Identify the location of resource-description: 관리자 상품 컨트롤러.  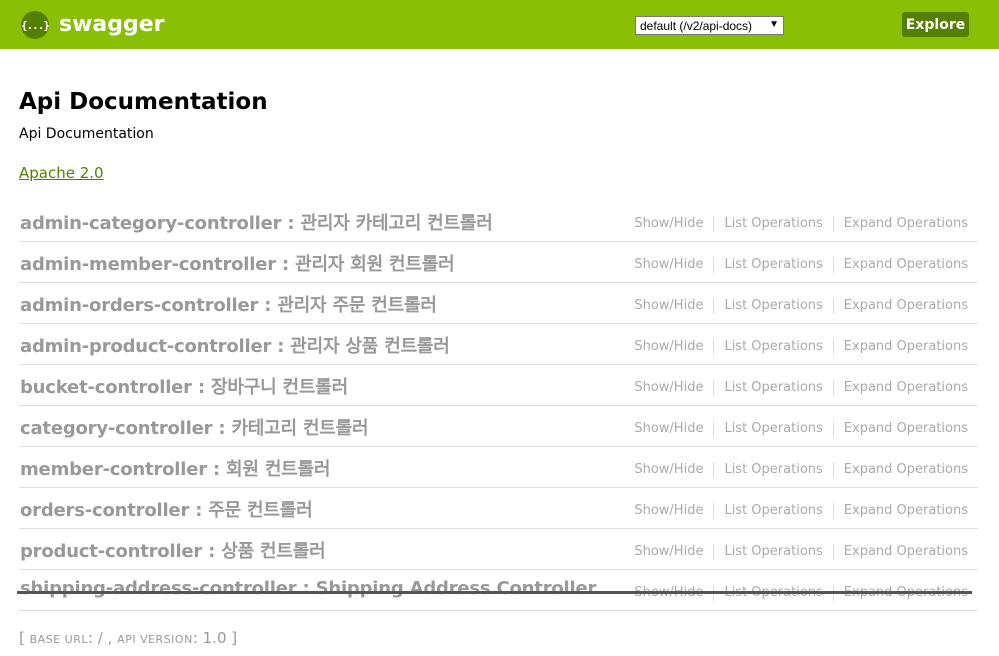
(370, 346).